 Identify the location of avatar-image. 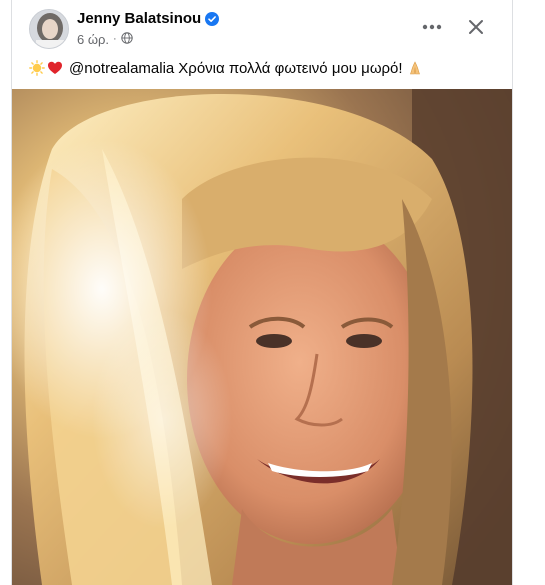
(49, 29).